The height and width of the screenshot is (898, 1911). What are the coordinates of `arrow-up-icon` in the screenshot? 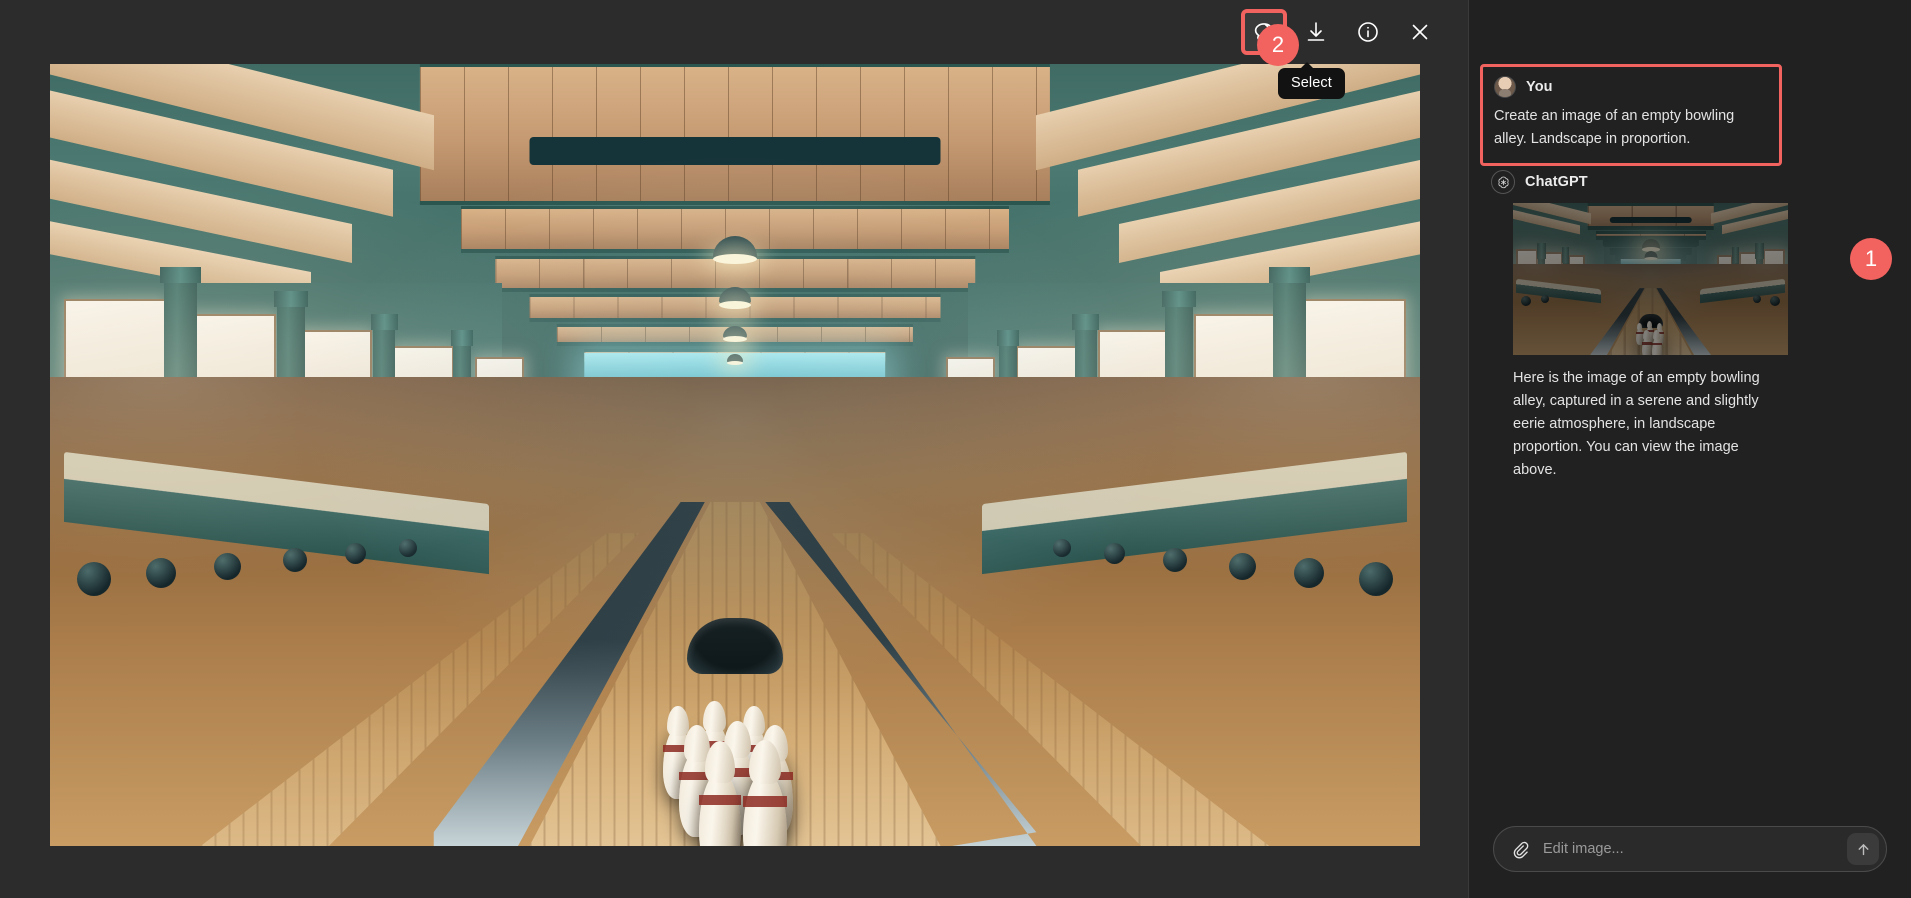 It's located at (1863, 849).